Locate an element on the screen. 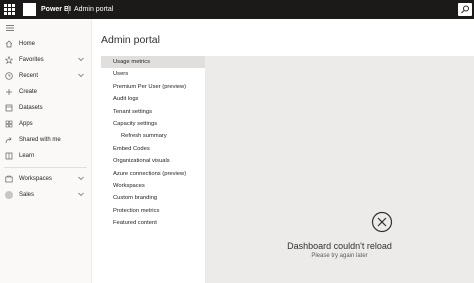  setting-organizational-visuals: Organizational visuals is located at coordinates (153, 161).